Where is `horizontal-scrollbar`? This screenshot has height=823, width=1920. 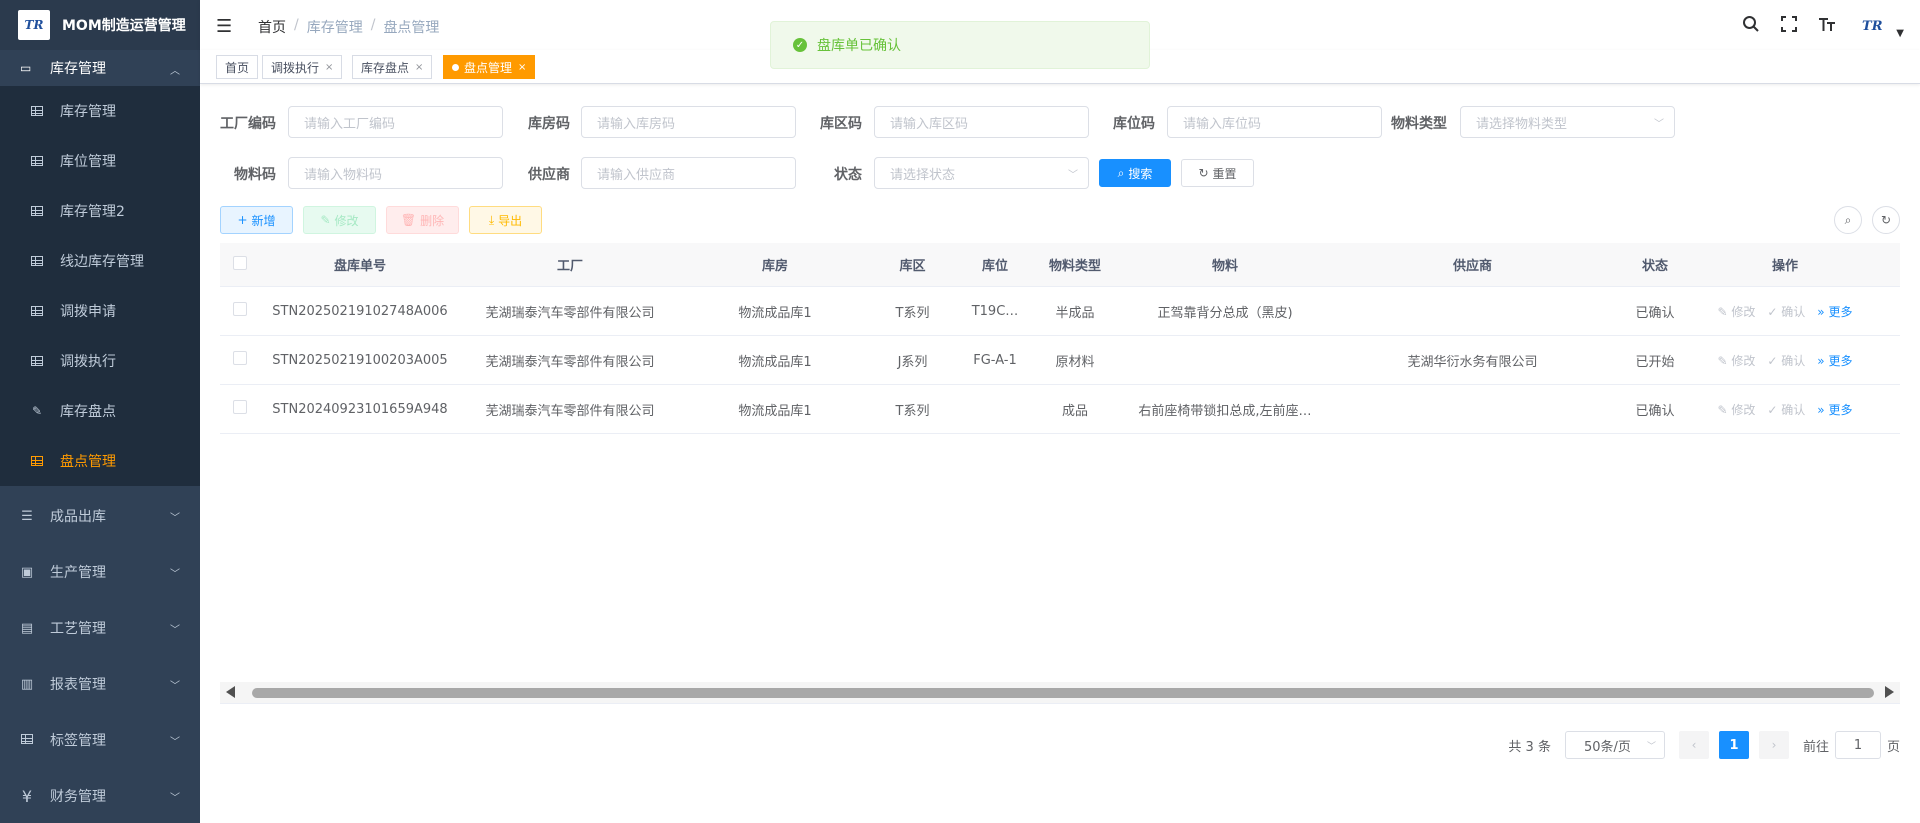 horizontal-scrollbar is located at coordinates (1060, 693).